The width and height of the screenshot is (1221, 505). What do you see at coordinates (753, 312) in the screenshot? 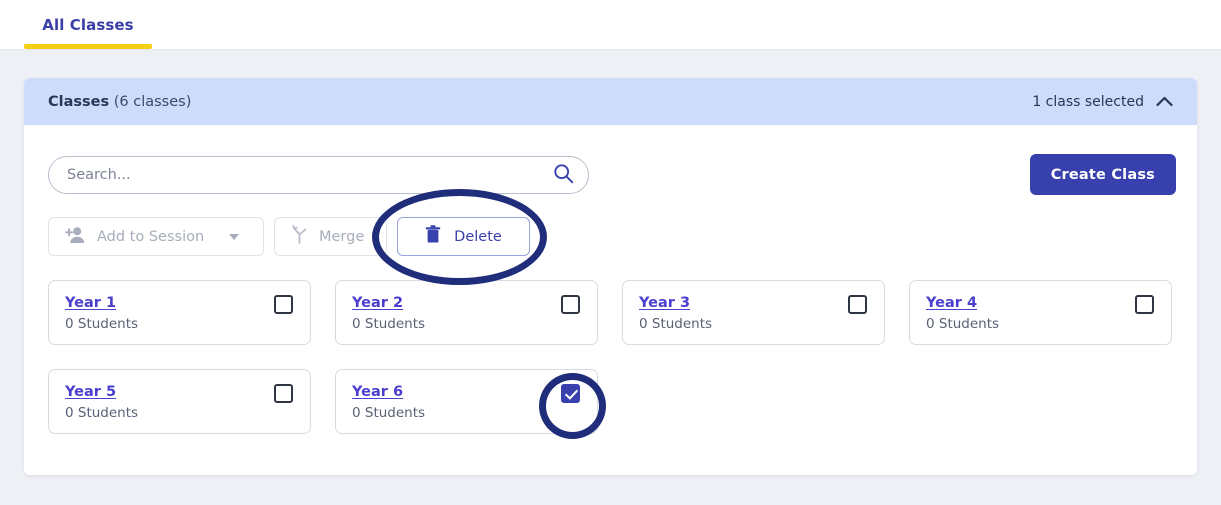
I see `class-card-year-3: Year 3 0 Students` at bounding box center [753, 312].